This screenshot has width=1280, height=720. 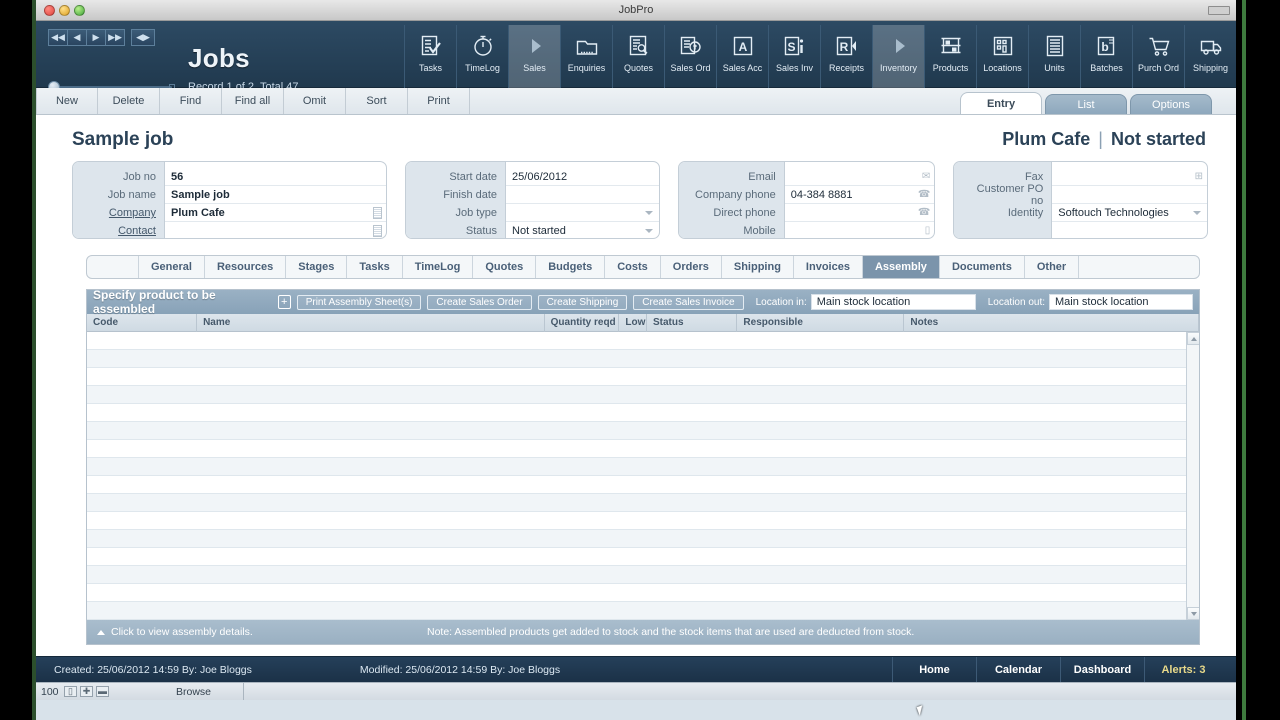 What do you see at coordinates (582, 322) in the screenshot?
I see `column-header-quantity-reqd: Quantity reqd` at bounding box center [582, 322].